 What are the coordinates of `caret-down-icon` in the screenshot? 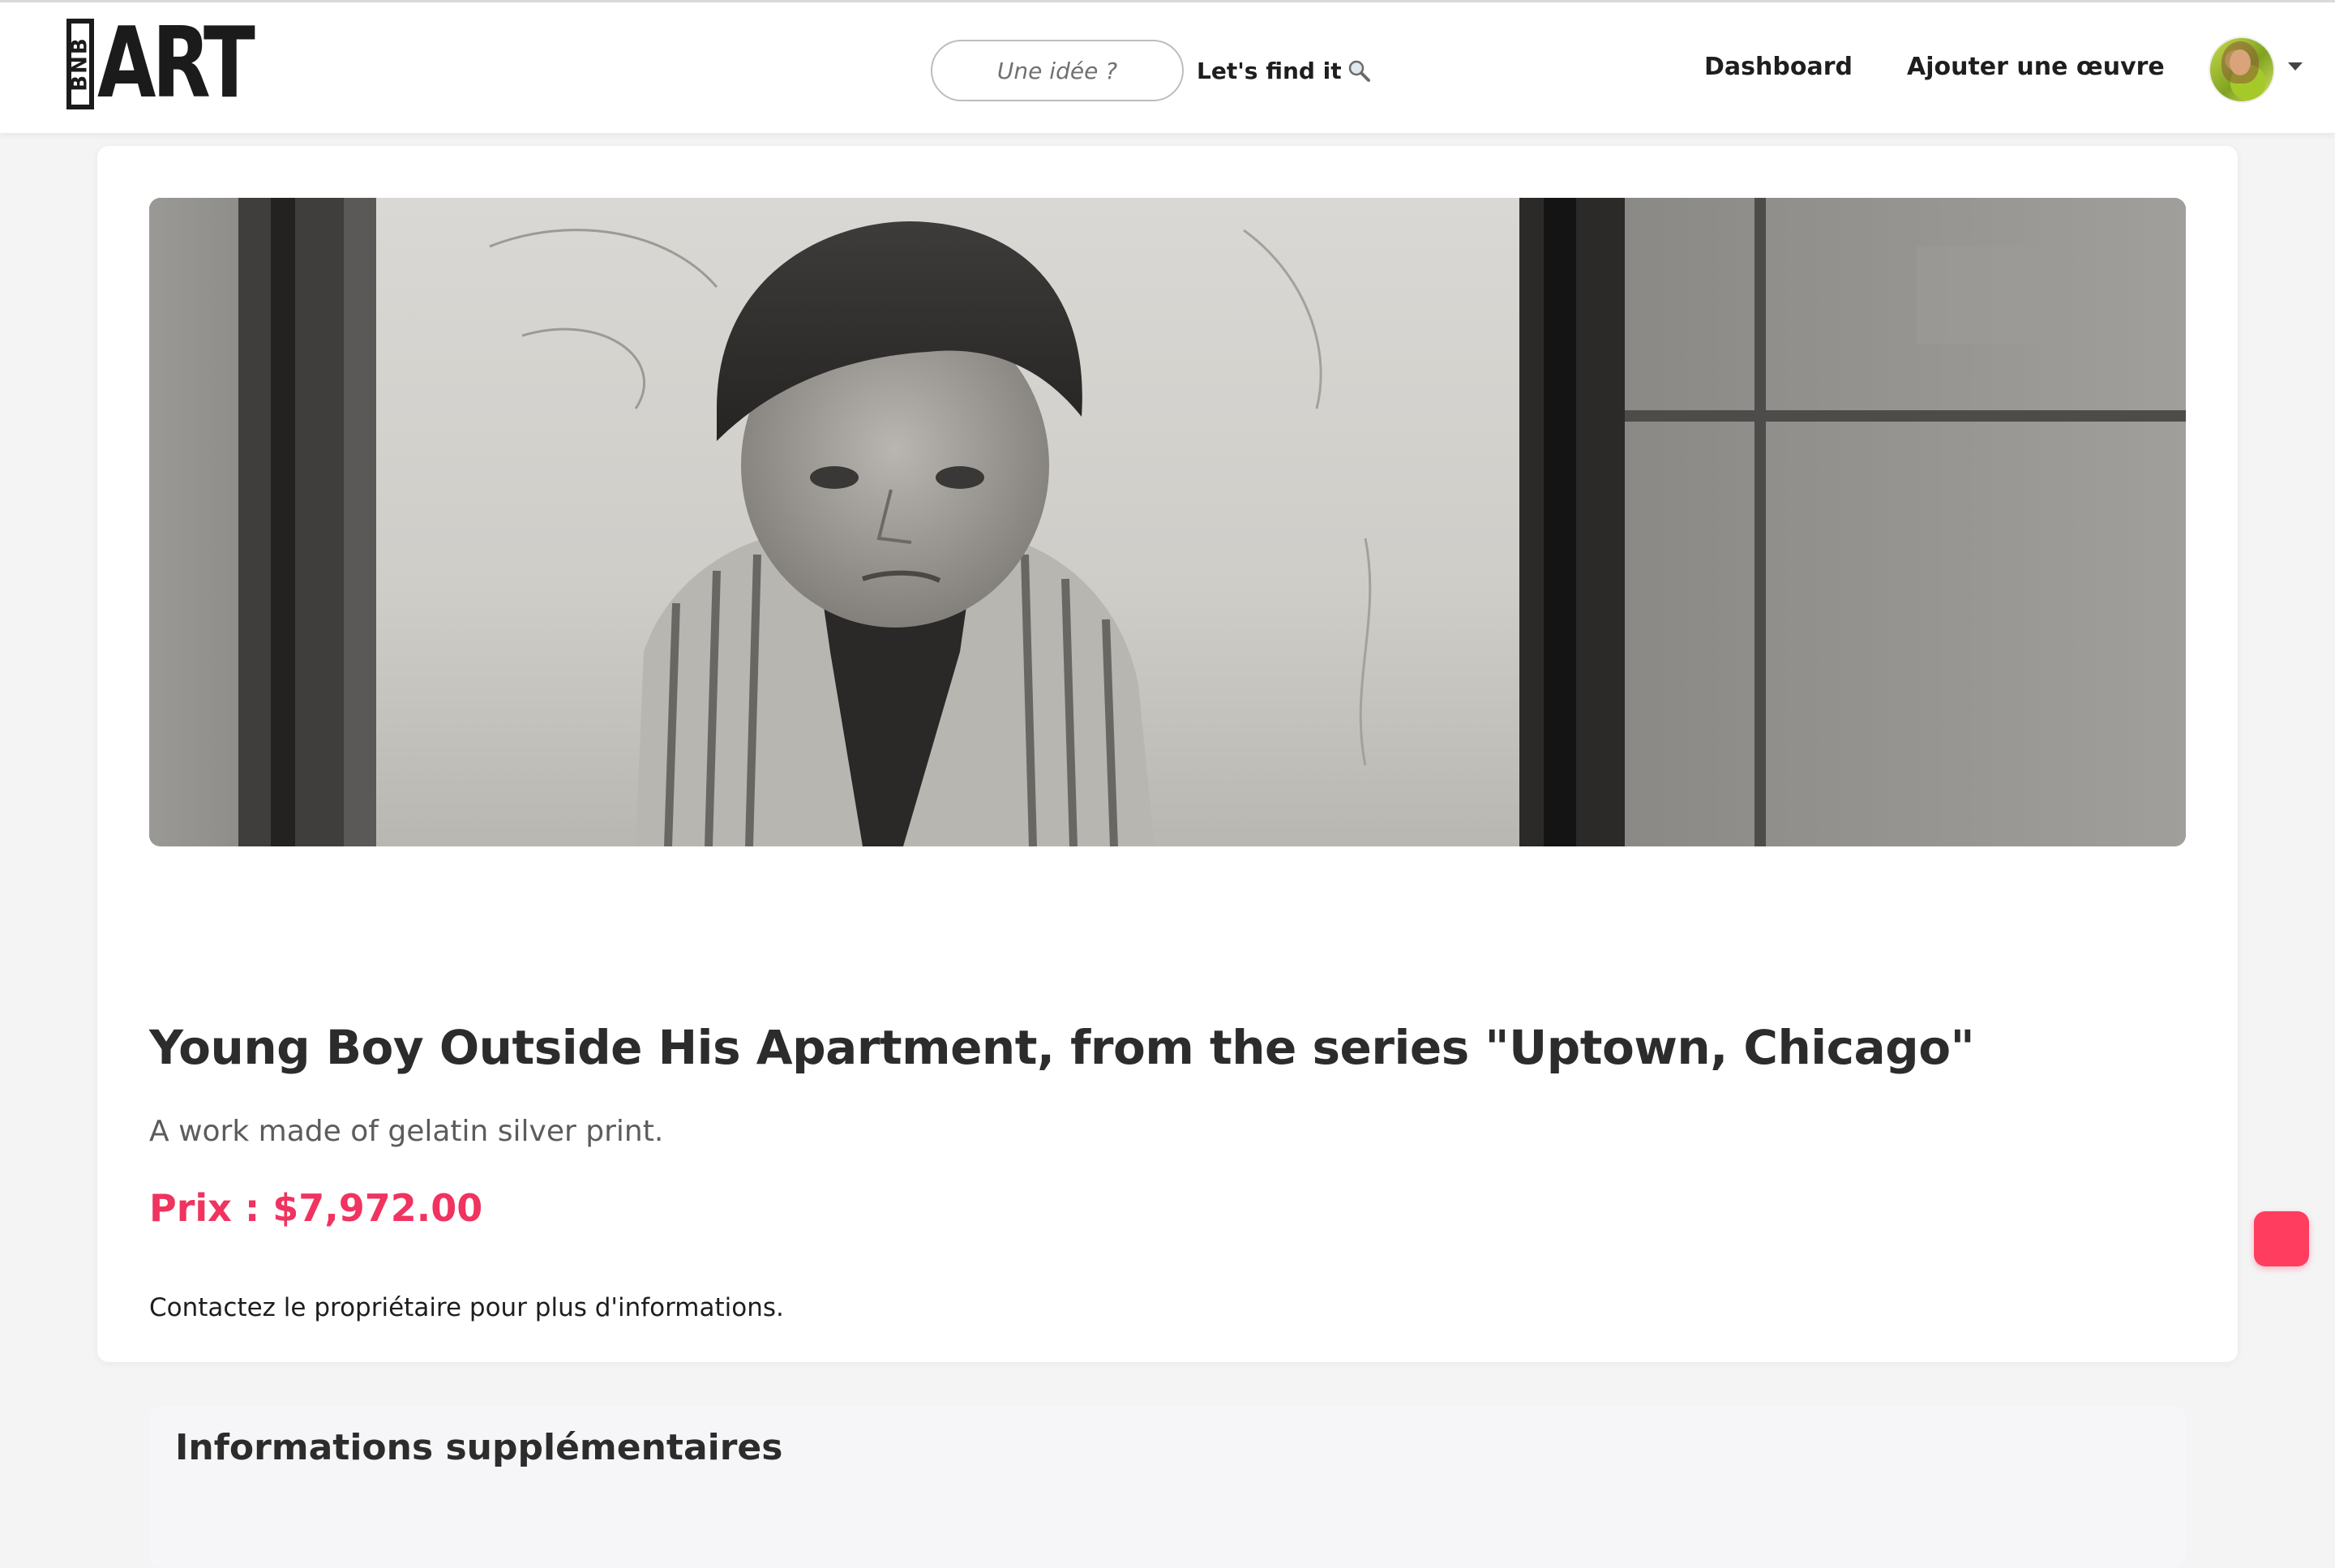 It's located at (2295, 66).